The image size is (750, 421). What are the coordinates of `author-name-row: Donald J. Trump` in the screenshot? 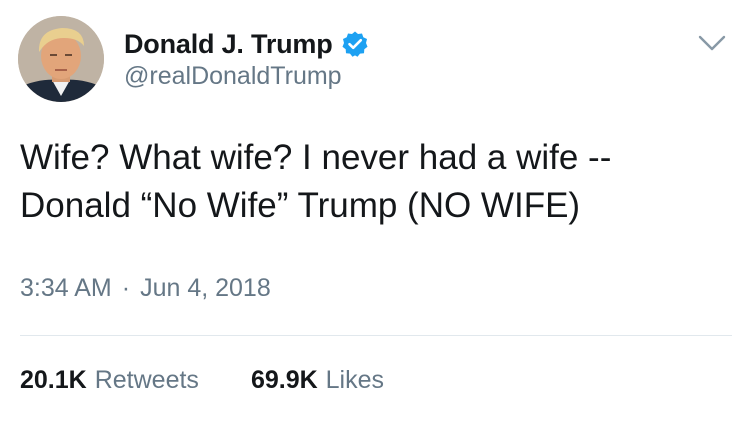 It's located at (246, 44).